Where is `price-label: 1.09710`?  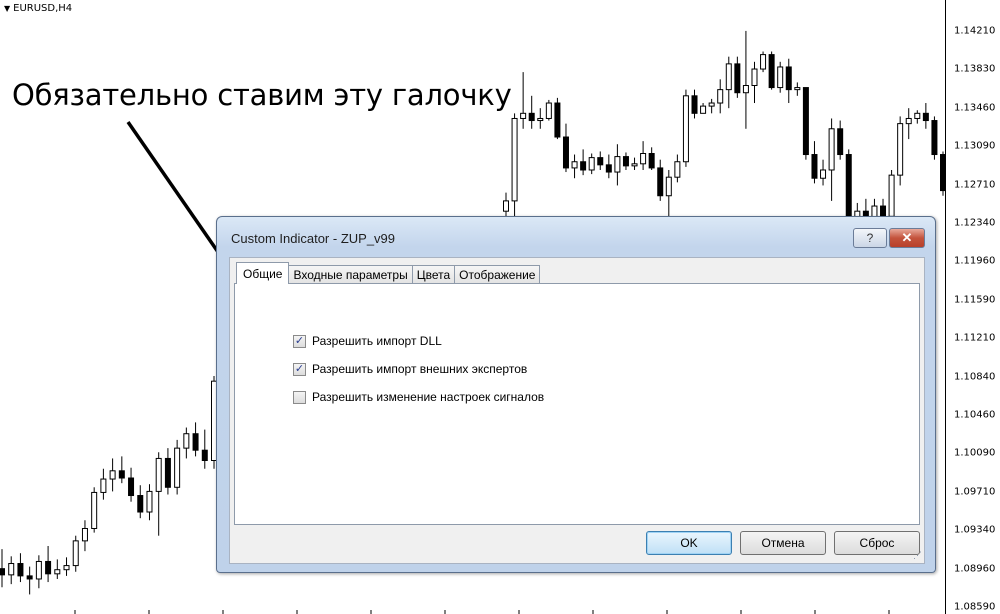 price-label: 1.09710 is located at coordinates (975, 492).